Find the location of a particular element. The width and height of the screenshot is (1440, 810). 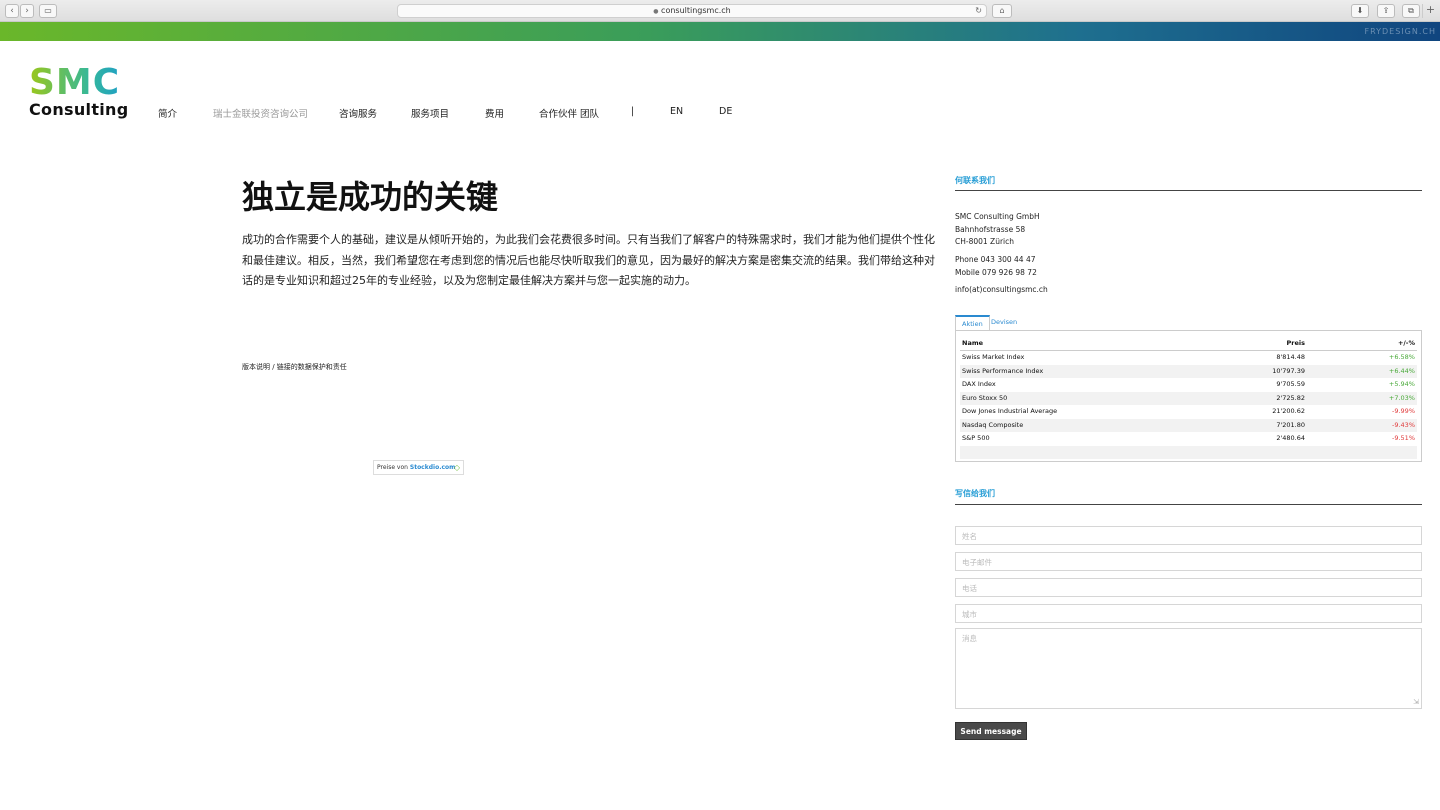

stock-name: DAX Index is located at coordinates (979, 384).